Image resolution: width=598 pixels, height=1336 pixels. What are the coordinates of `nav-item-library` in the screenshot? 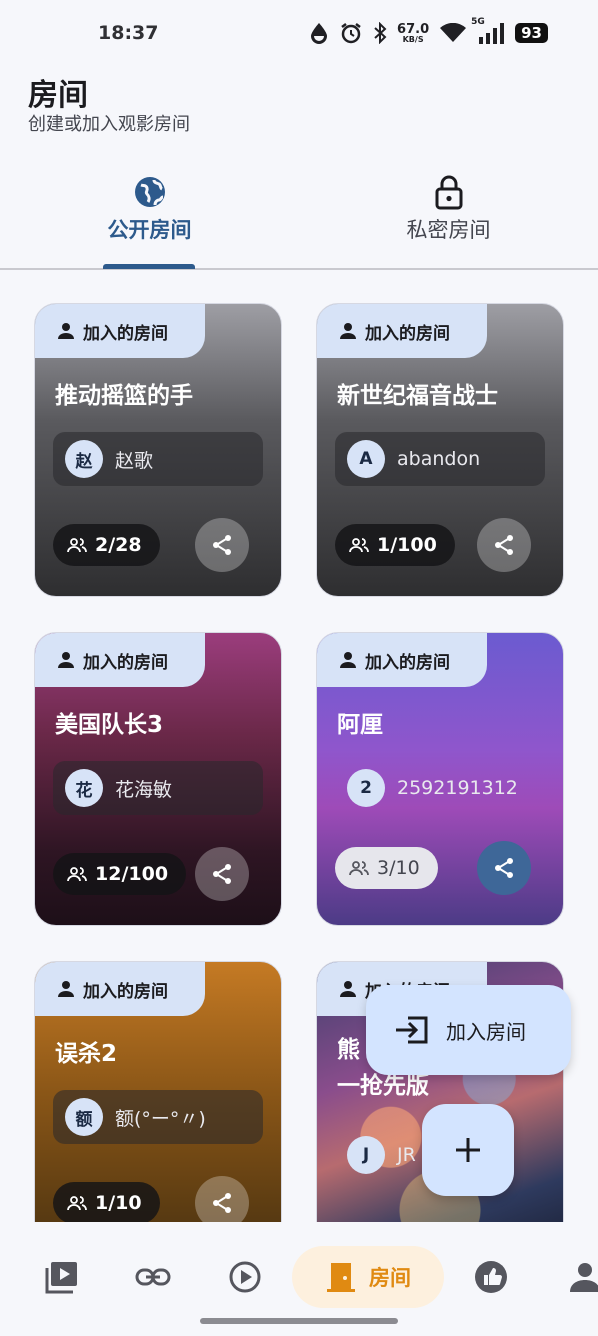 It's located at (61, 1277).